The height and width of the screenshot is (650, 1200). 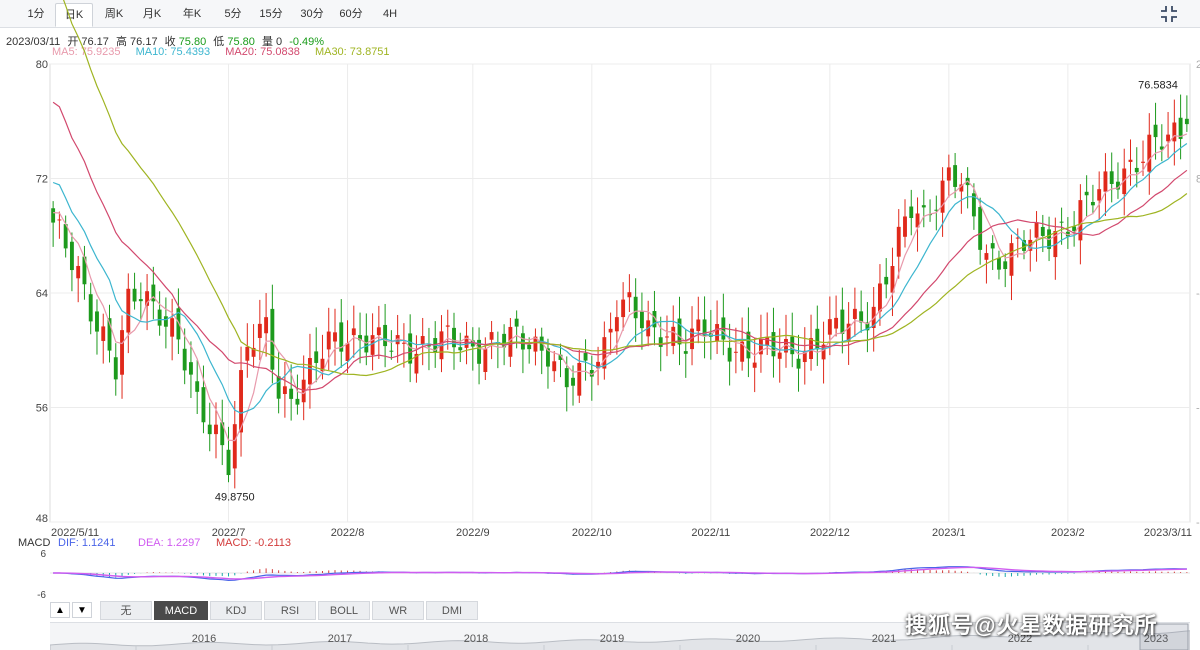 I want to click on date-tick-label: 2022/10, so click(x=592, y=533).